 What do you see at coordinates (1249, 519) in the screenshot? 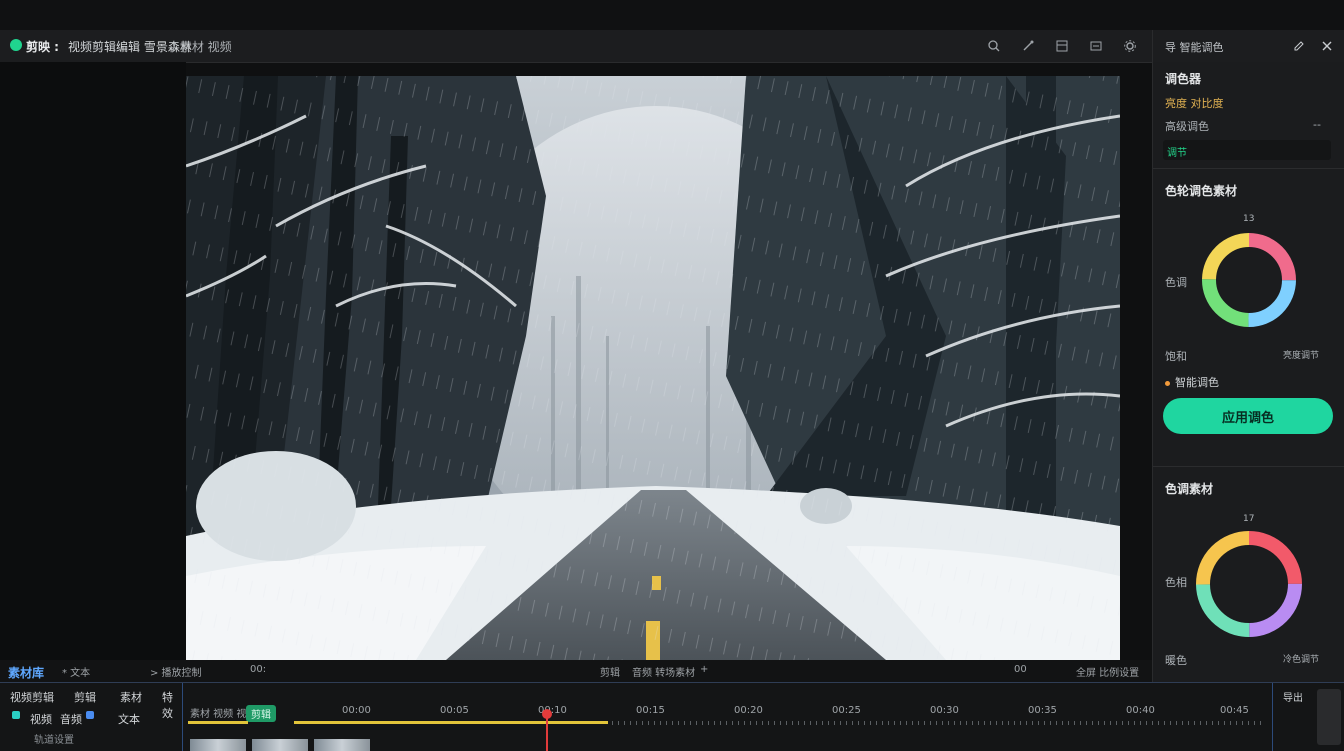
I see `wheel2-top-label: 17` at bounding box center [1249, 519].